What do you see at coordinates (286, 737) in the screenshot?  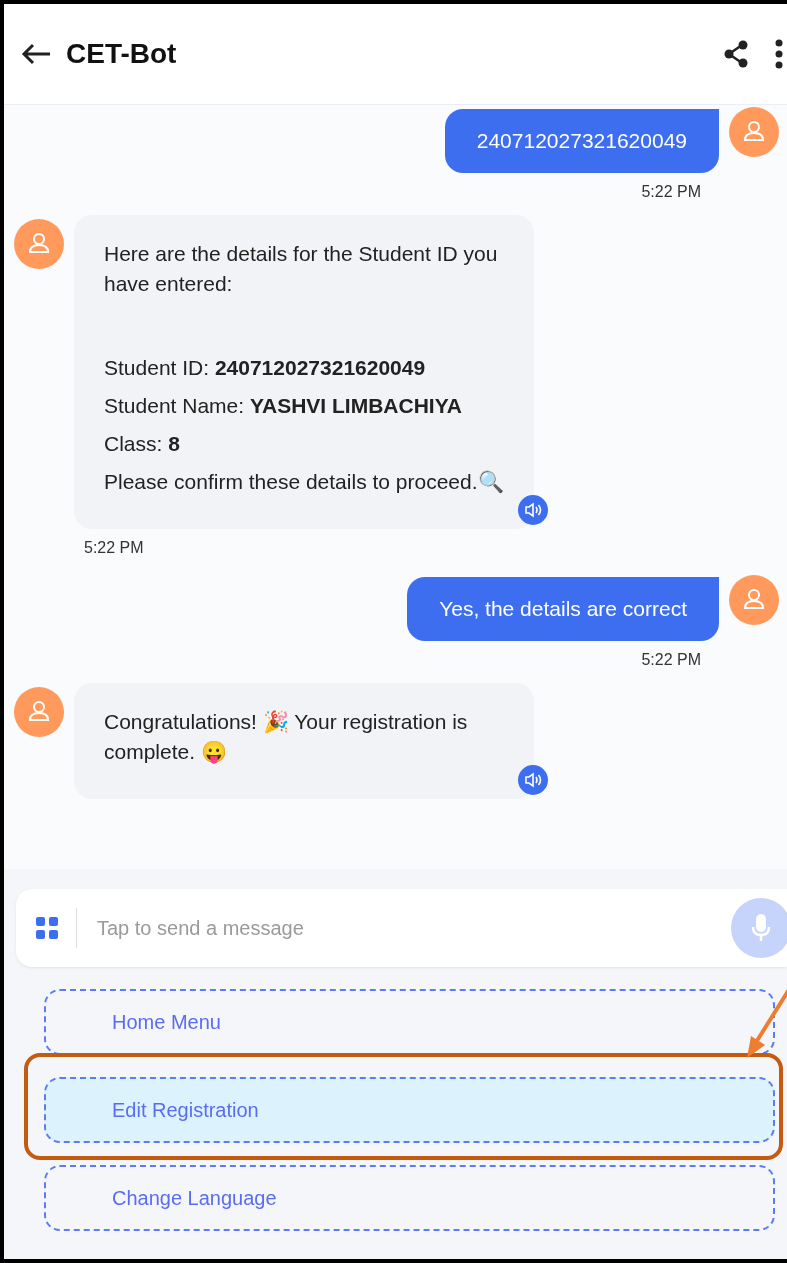 I see `message-text: Congratulations! 🎉 Your registration is complete. 😛` at bounding box center [286, 737].